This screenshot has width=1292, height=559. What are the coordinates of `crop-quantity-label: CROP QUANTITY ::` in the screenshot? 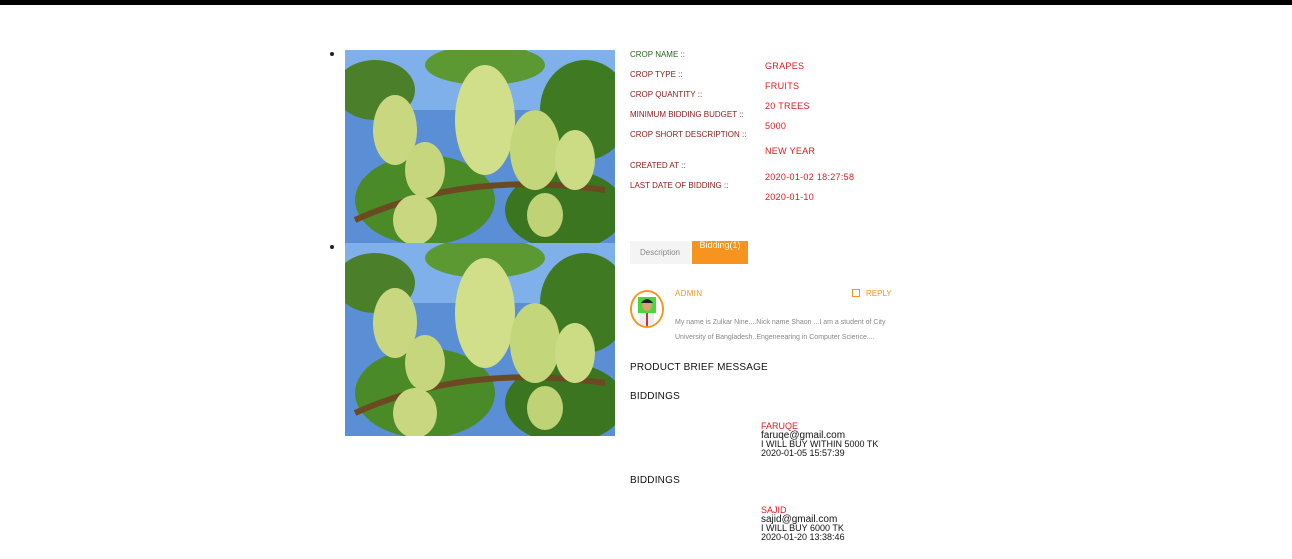 It's located at (666, 94).